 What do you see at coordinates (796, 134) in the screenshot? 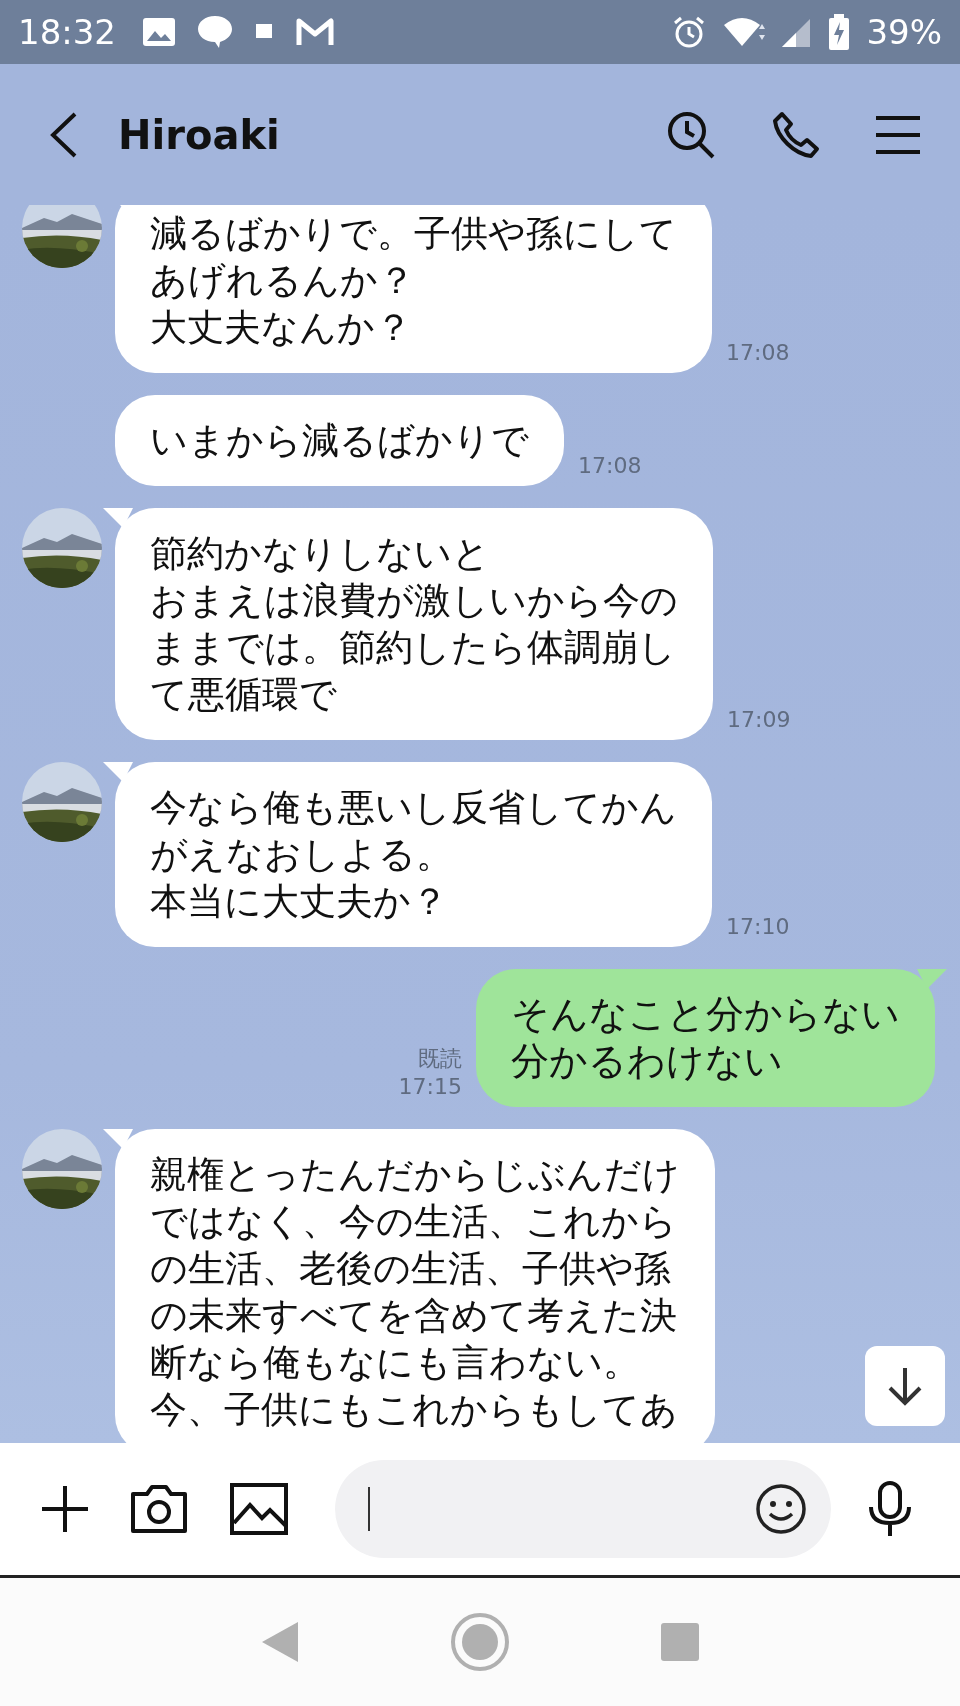
I see `phone-icon` at bounding box center [796, 134].